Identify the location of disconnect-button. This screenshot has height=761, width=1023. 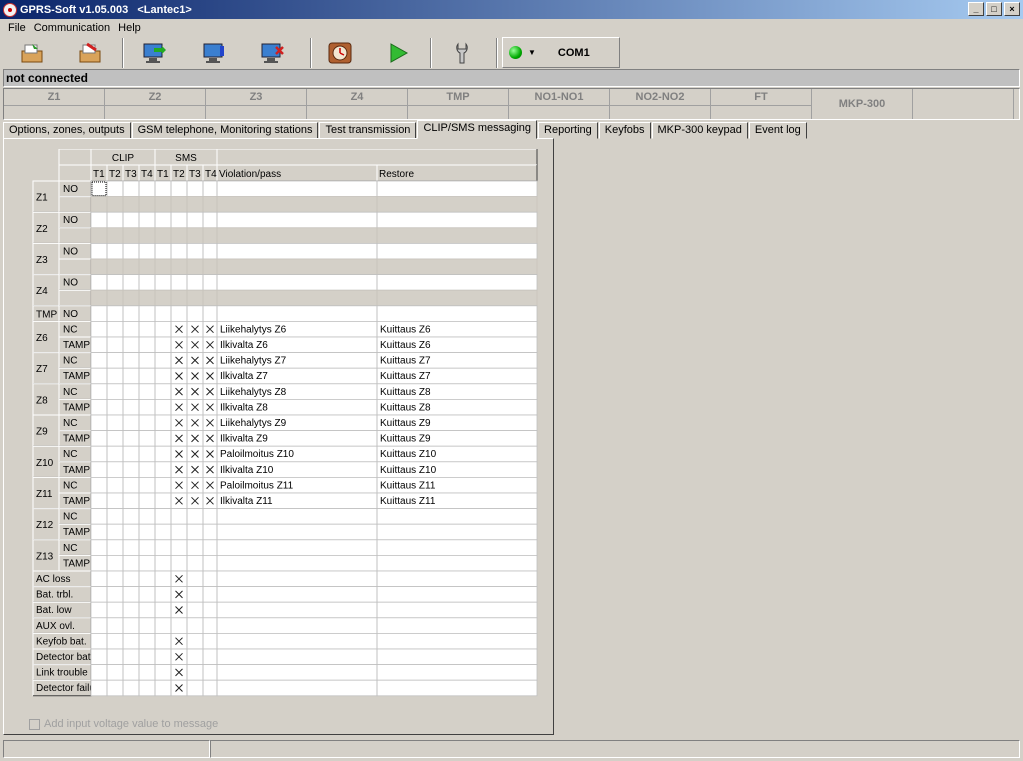
(272, 53).